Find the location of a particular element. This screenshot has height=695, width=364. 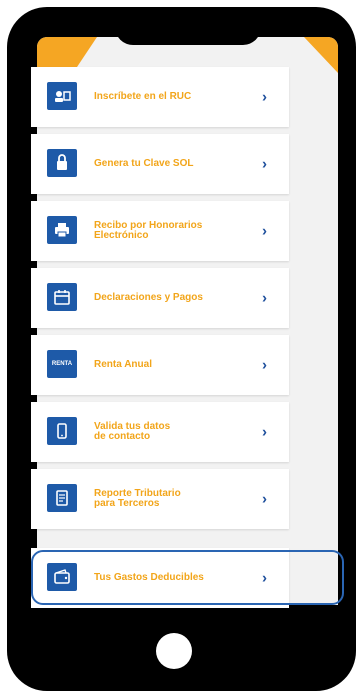

selection-highlight is located at coordinates (187, 577).